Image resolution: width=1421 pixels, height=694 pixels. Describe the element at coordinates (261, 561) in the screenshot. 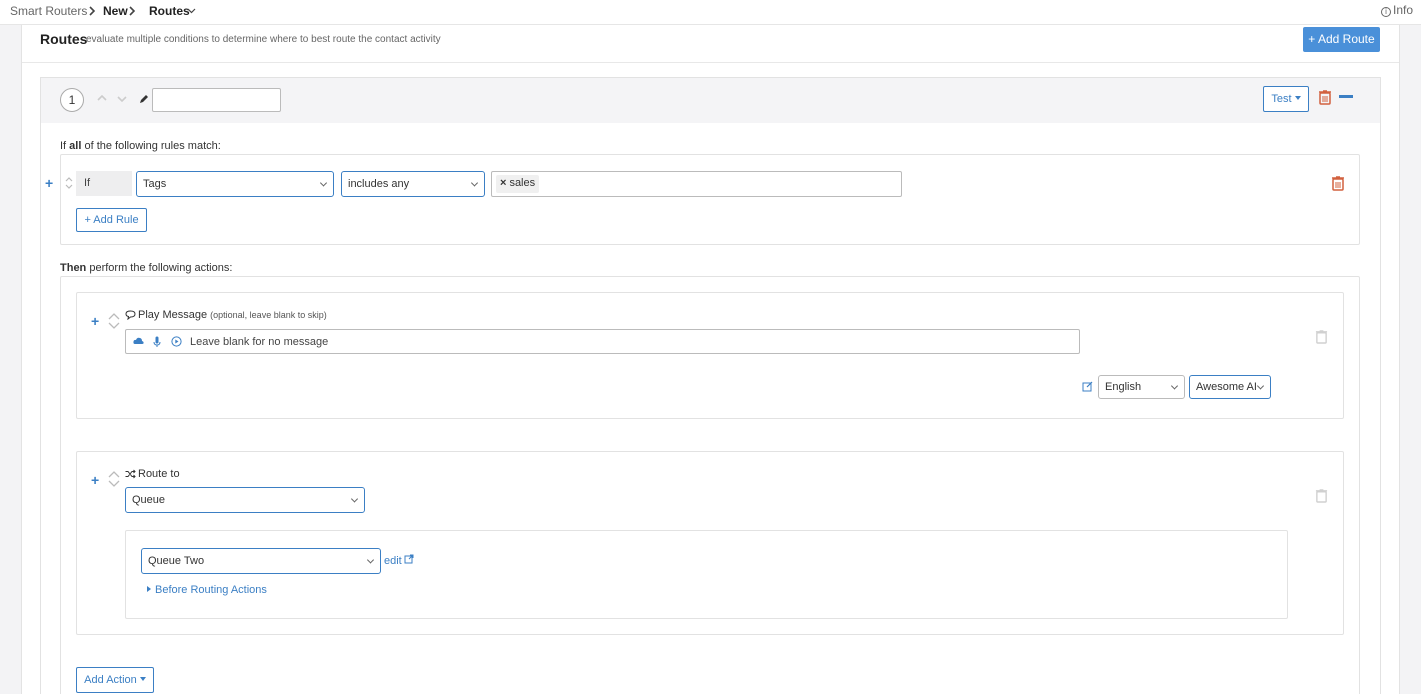

I see `queue-select: Queue Two` at that location.